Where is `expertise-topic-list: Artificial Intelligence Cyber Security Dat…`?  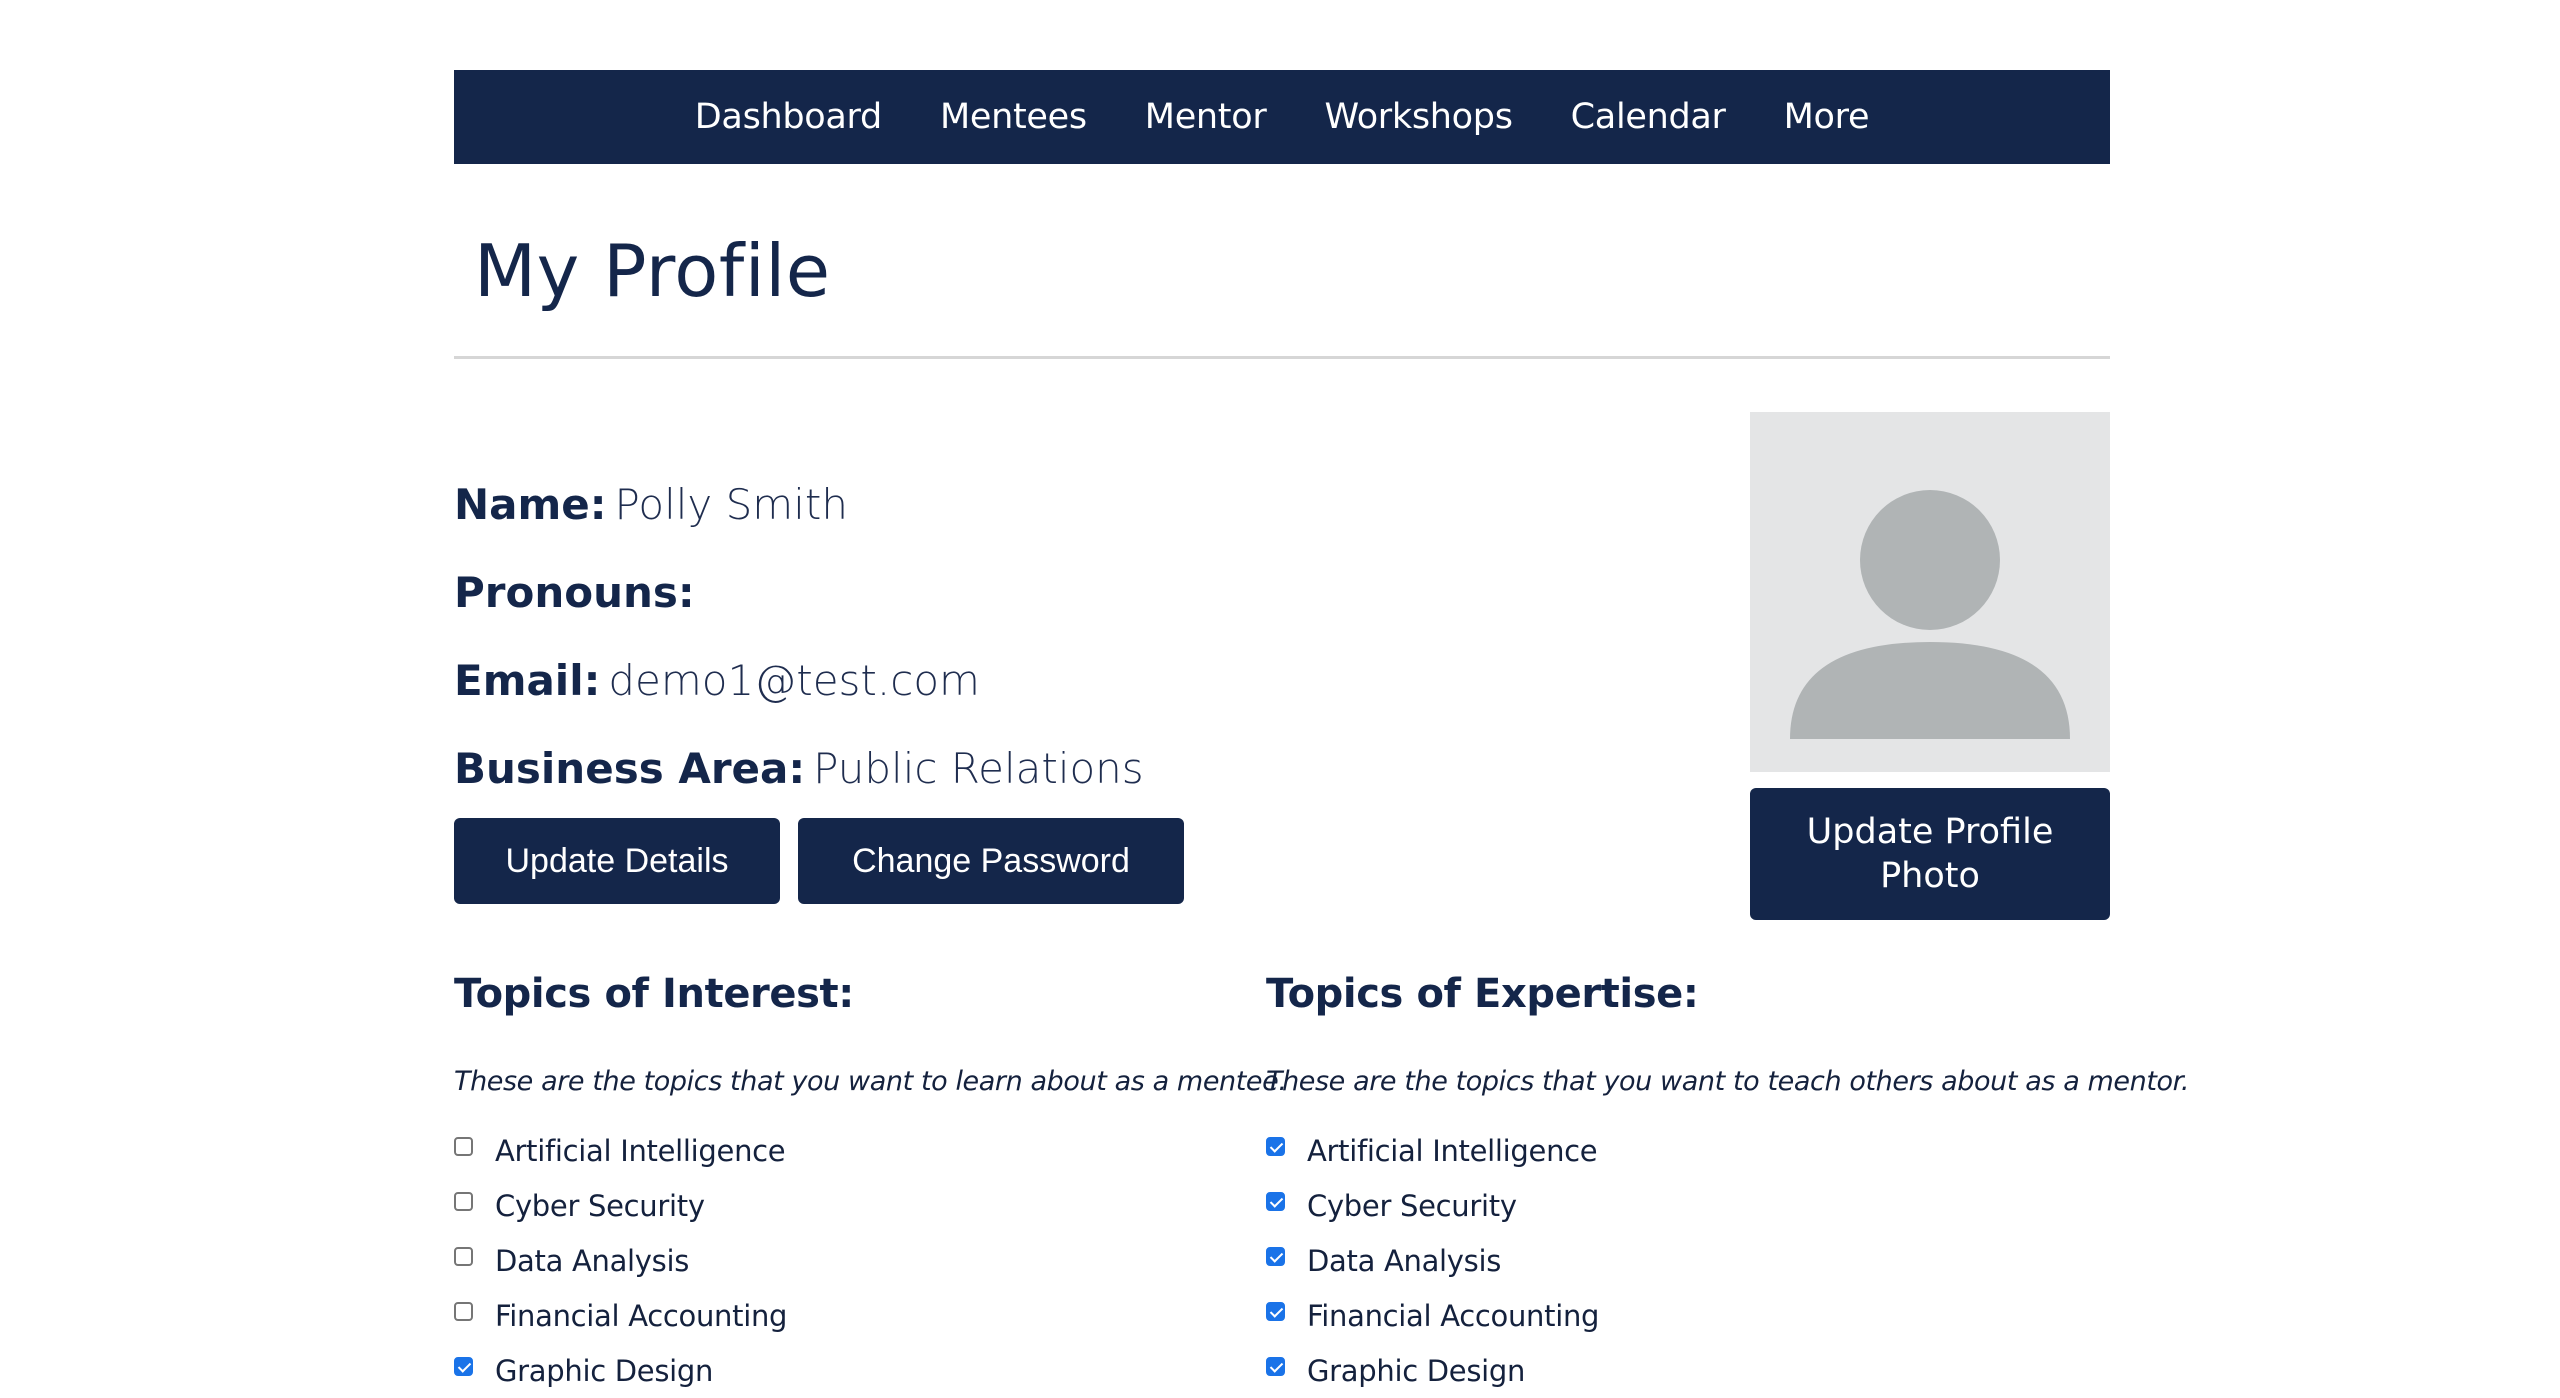
expertise-topic-list: Artificial Intelligence Cyber Security Dat… is located at coordinates (1688, 1260).